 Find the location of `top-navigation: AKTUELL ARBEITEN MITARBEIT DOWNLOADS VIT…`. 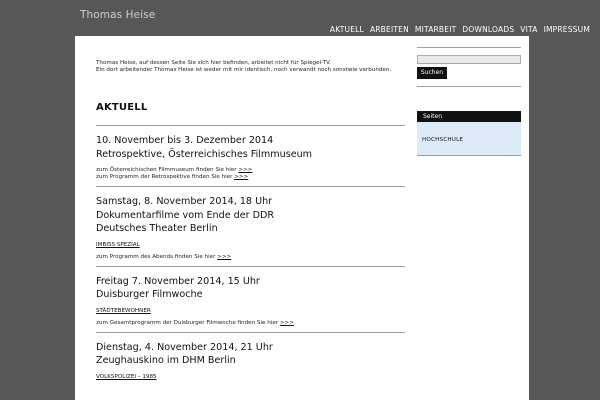

top-navigation: AKTUELL ARBEITEN MITARBEIT DOWNLOADS VIT… is located at coordinates (460, 29).